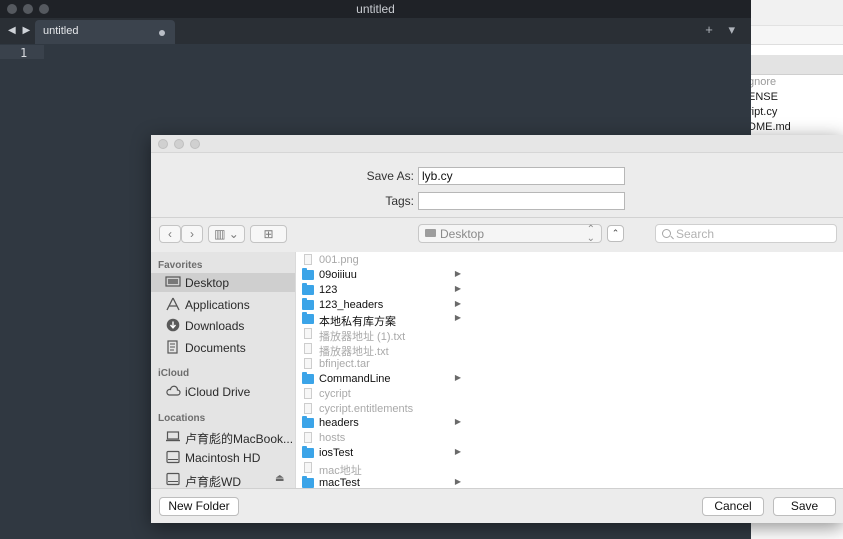 The height and width of the screenshot is (539, 843). What do you see at coordinates (335, 393) in the screenshot?
I see `file-name: cycript` at bounding box center [335, 393].